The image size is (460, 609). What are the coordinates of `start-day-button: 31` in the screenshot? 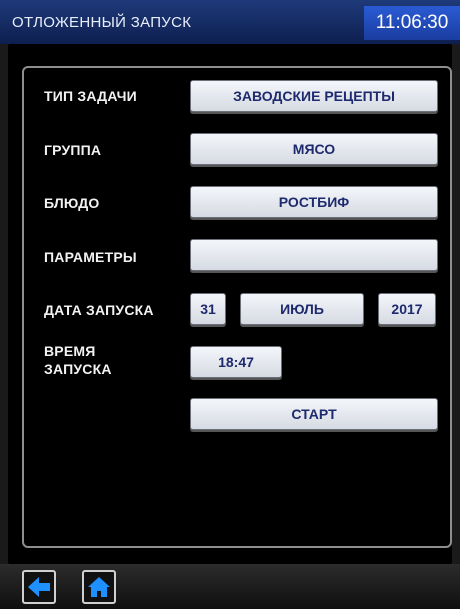 It's located at (208, 309).